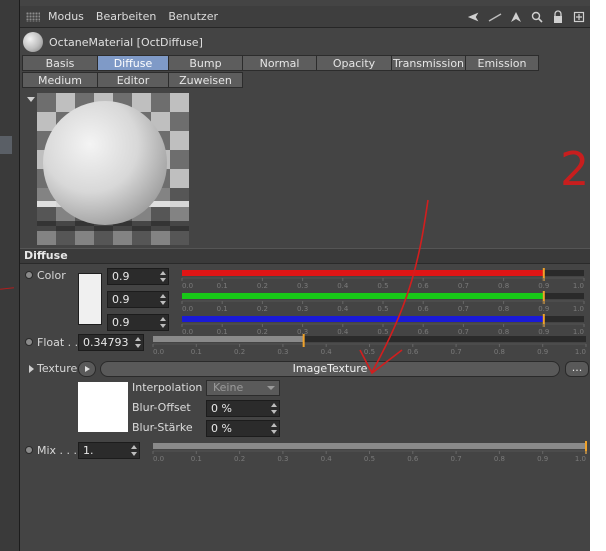 The height and width of the screenshot is (551, 606). What do you see at coordinates (369, 345) in the screenshot?
I see `float-slider: 0.0 0.1 0.2 0.3 0.4 0.5 0.6 0.7 0.8 0.9 1.0` at bounding box center [369, 345].